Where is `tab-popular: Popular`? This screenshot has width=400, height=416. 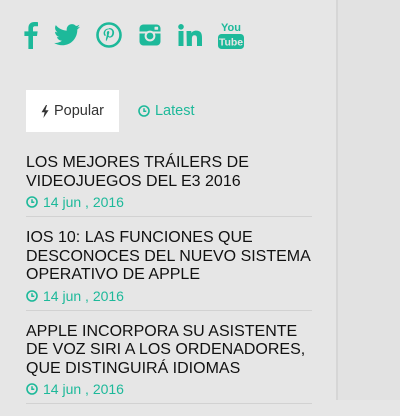
tab-popular: Popular is located at coordinates (72, 111).